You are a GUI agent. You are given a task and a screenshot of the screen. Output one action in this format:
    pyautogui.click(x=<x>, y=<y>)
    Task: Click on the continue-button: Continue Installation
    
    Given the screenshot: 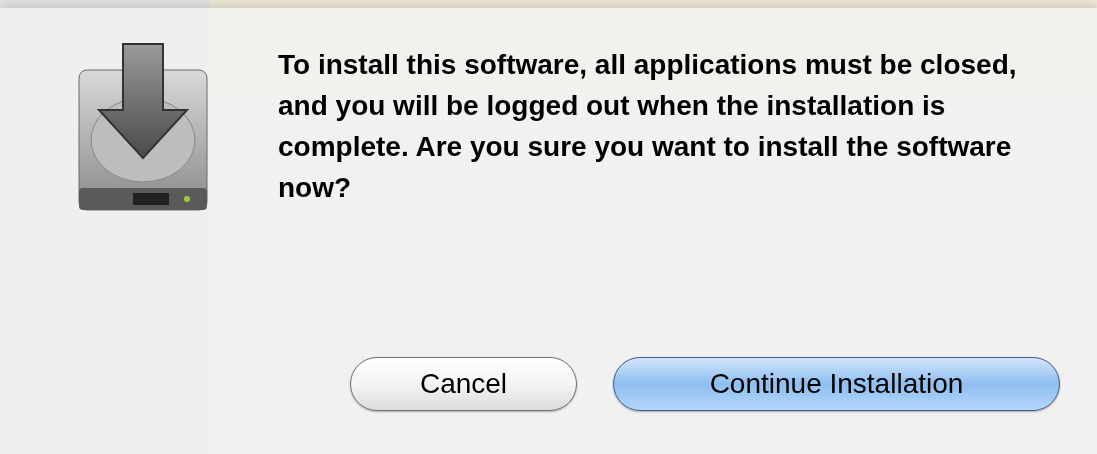 What is the action you would take?
    pyautogui.click(x=836, y=384)
    